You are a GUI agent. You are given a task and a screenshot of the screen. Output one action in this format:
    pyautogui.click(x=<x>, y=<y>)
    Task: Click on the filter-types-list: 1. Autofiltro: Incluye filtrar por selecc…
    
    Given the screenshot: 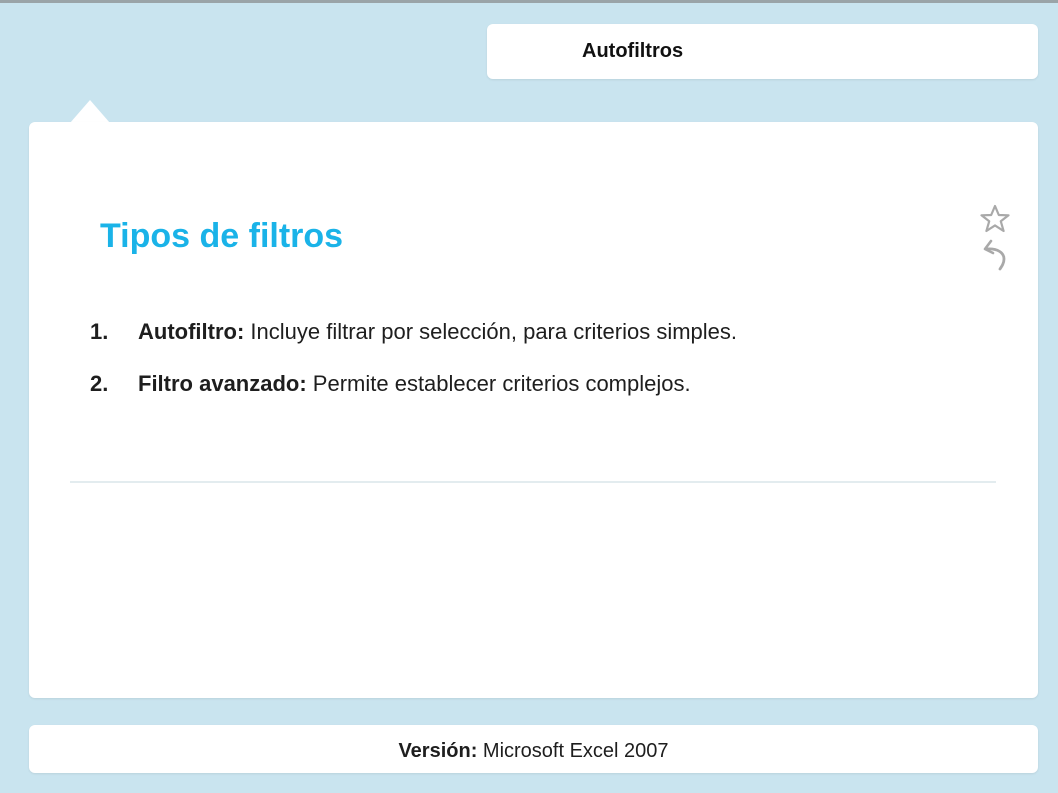 What is the action you would take?
    pyautogui.click(x=413, y=364)
    